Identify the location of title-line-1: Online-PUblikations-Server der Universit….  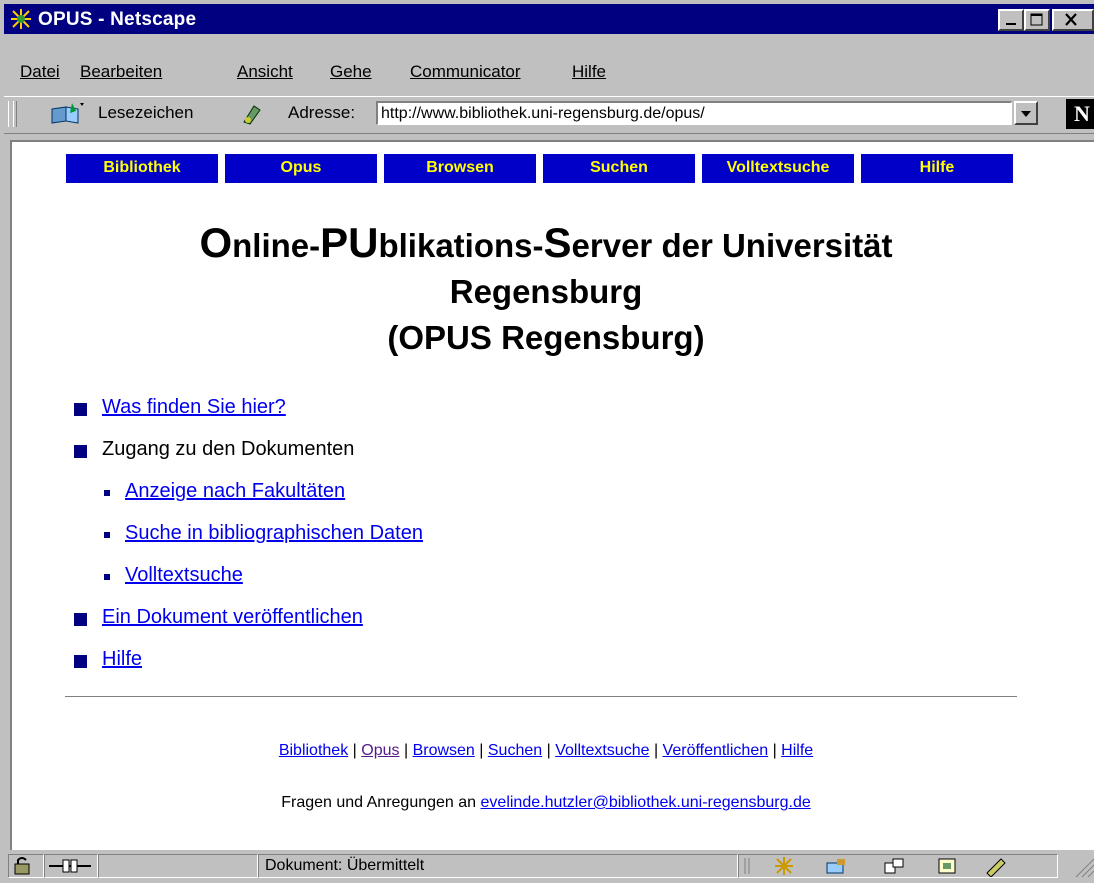
(546, 244).